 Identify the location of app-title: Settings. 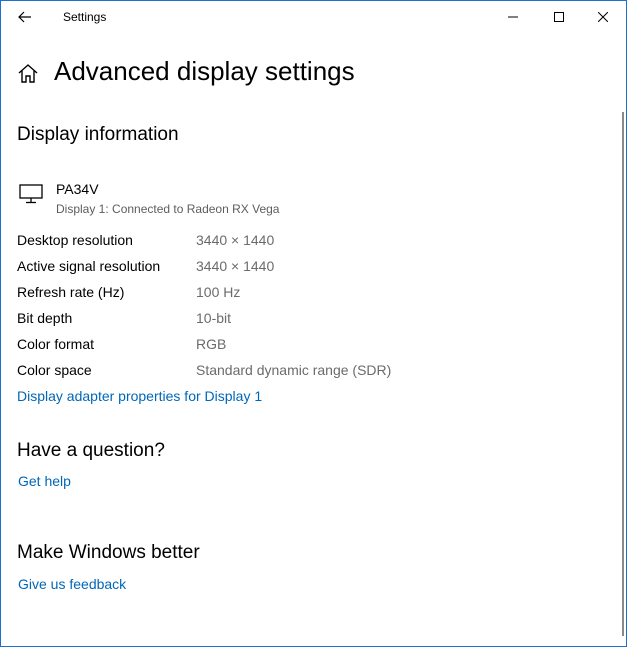
(85, 17).